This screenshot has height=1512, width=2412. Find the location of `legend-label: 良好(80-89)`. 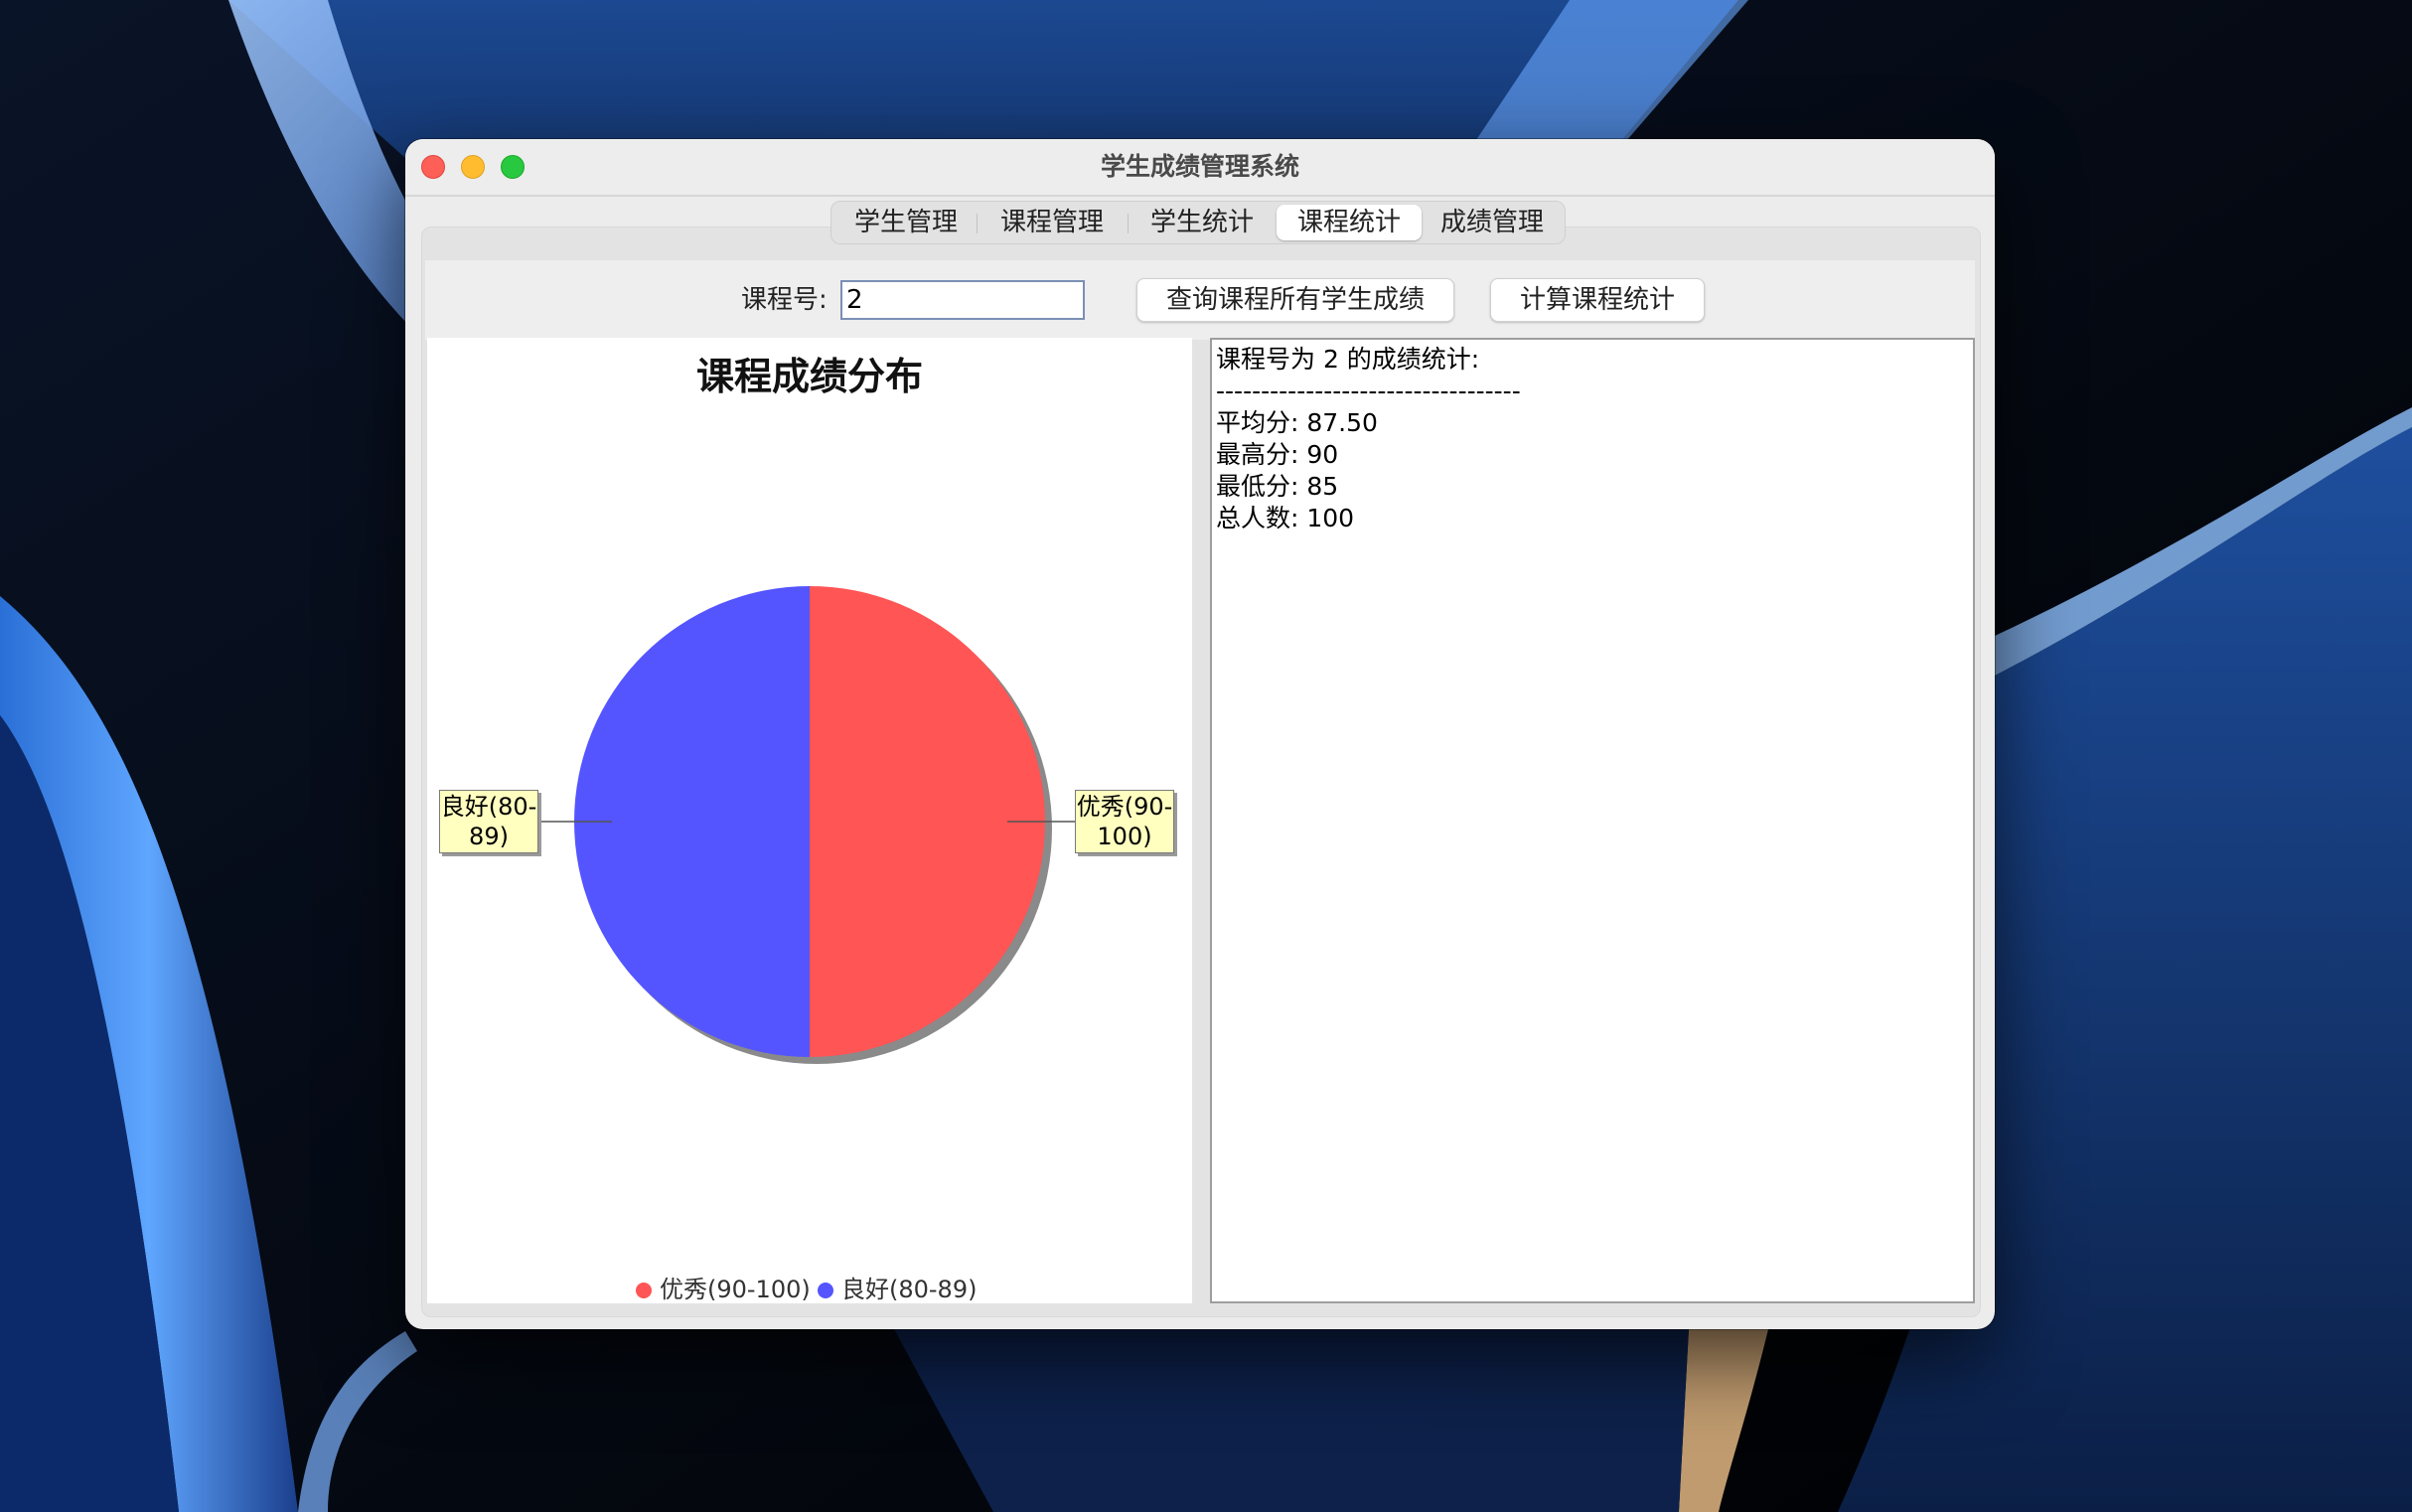

legend-label: 良好(80-89) is located at coordinates (909, 1289).